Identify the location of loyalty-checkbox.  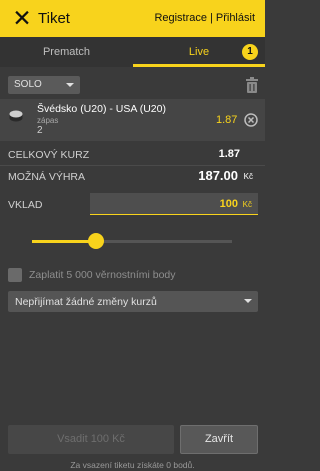
(15, 275).